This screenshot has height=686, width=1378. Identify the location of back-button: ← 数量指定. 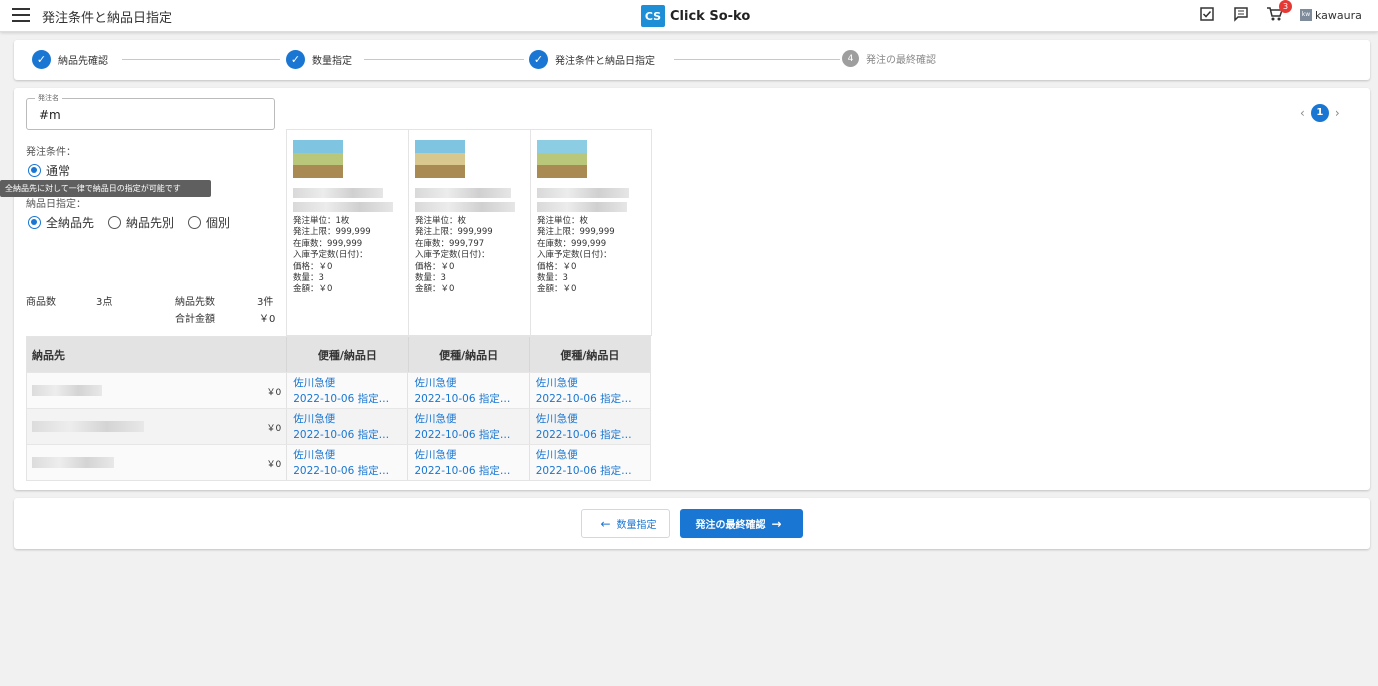
(625, 523).